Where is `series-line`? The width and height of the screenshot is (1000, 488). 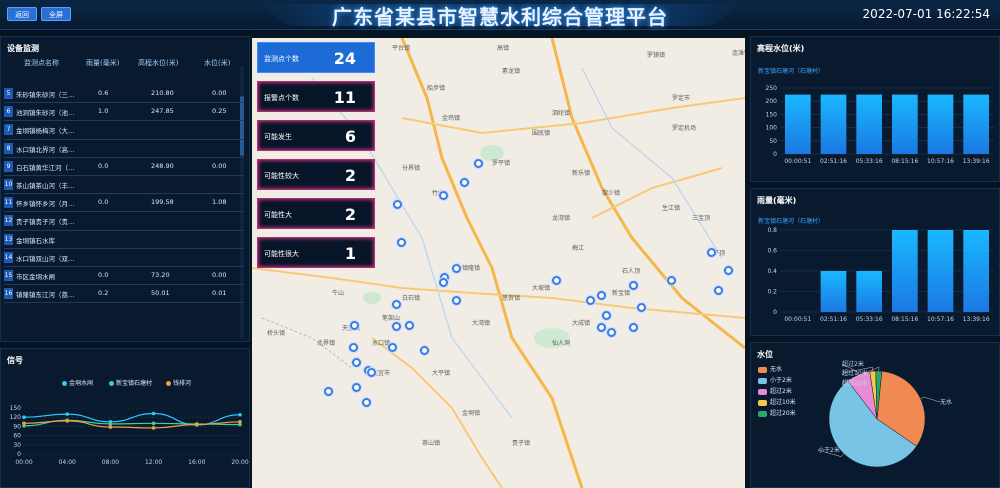 series-line is located at coordinates (132, 424).